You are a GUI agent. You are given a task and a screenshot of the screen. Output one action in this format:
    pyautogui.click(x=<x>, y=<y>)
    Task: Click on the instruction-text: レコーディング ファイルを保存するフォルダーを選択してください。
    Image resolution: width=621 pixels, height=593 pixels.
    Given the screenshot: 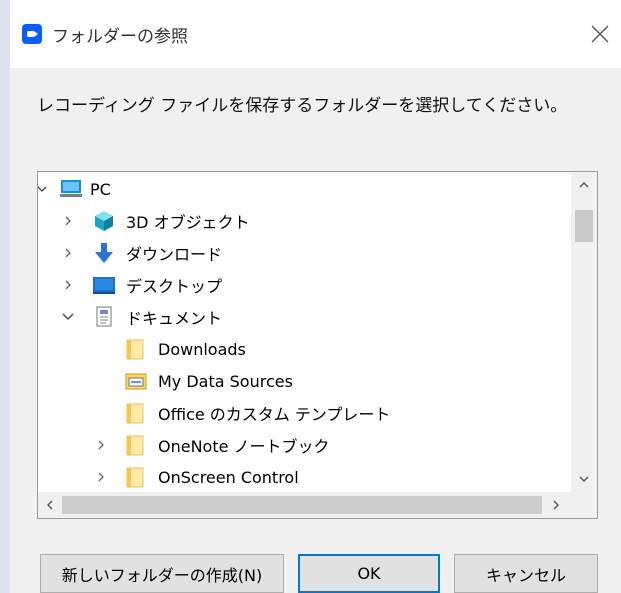 What is the action you would take?
    pyautogui.click(x=302, y=106)
    